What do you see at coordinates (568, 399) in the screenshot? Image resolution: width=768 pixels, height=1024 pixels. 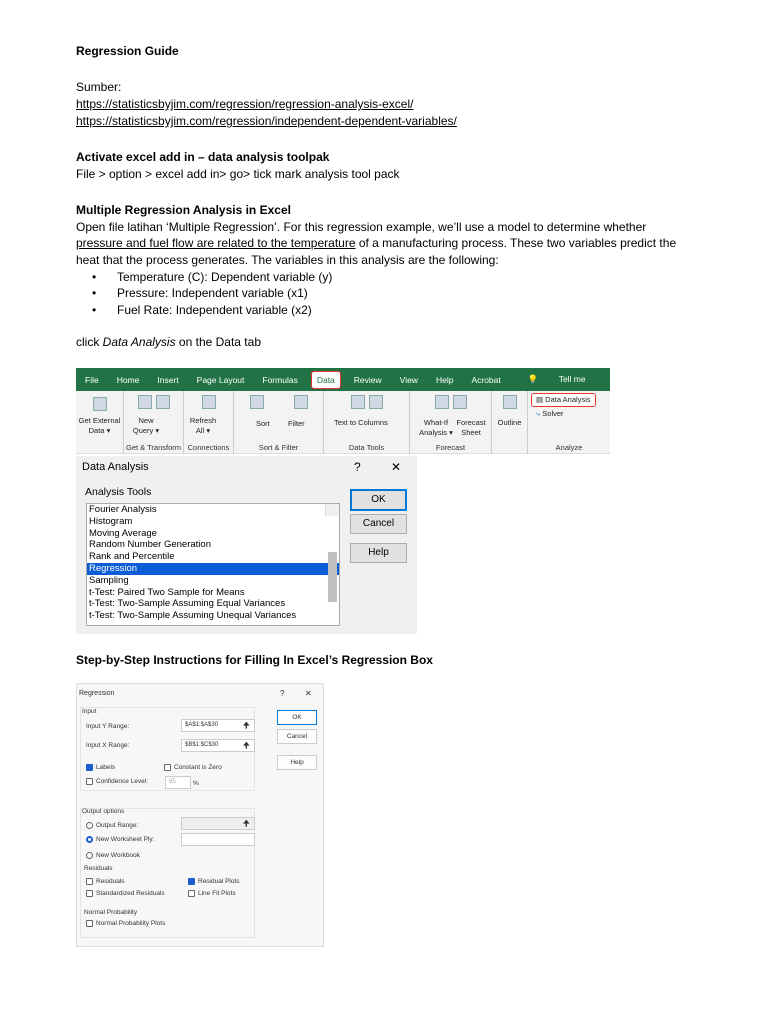 I see `button-label: Data Analysis` at bounding box center [568, 399].